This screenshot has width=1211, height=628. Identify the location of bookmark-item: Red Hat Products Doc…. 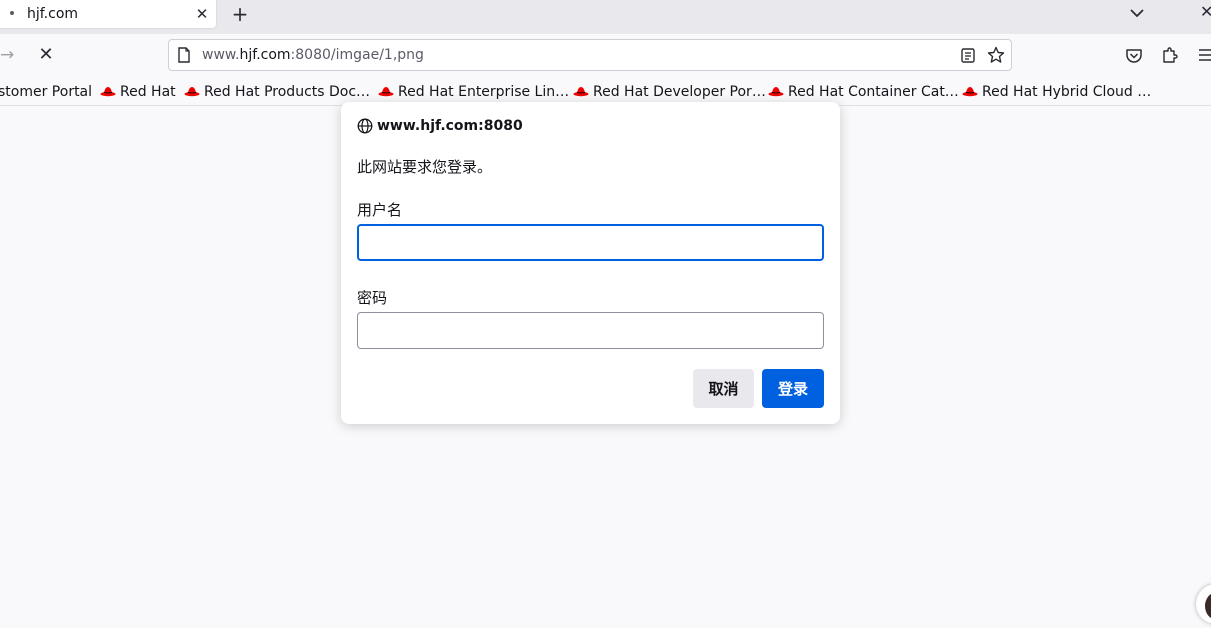
(277, 92).